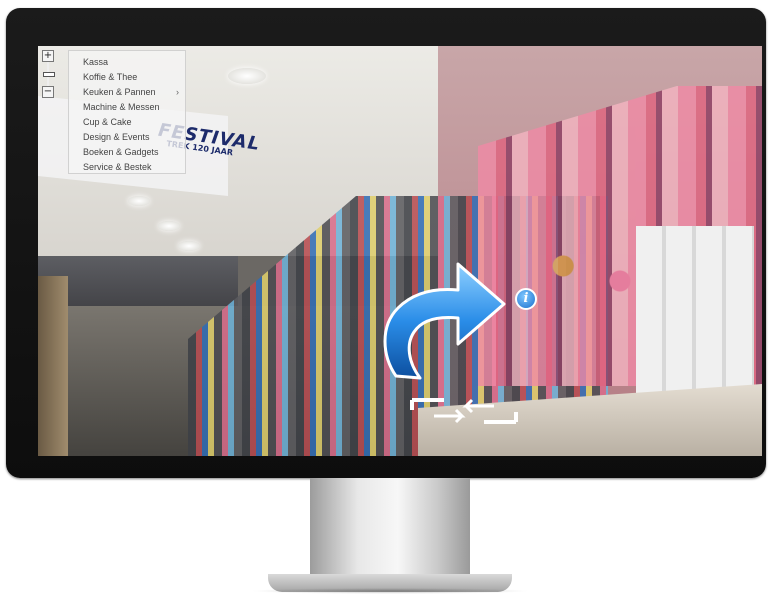 The image size is (772, 595). What do you see at coordinates (127, 137) in the screenshot?
I see `menu-item-design-events: Design & Events` at bounding box center [127, 137].